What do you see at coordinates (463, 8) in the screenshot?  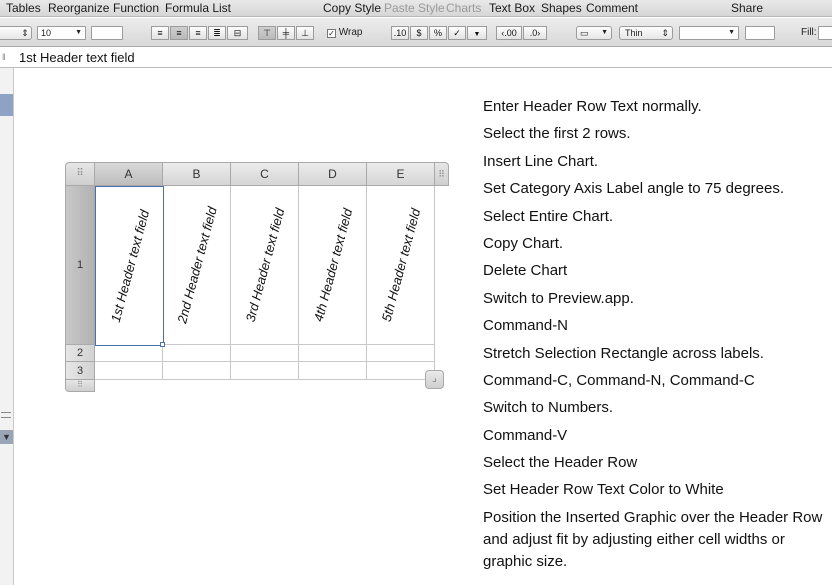 I see `charts-button: Charts` at bounding box center [463, 8].